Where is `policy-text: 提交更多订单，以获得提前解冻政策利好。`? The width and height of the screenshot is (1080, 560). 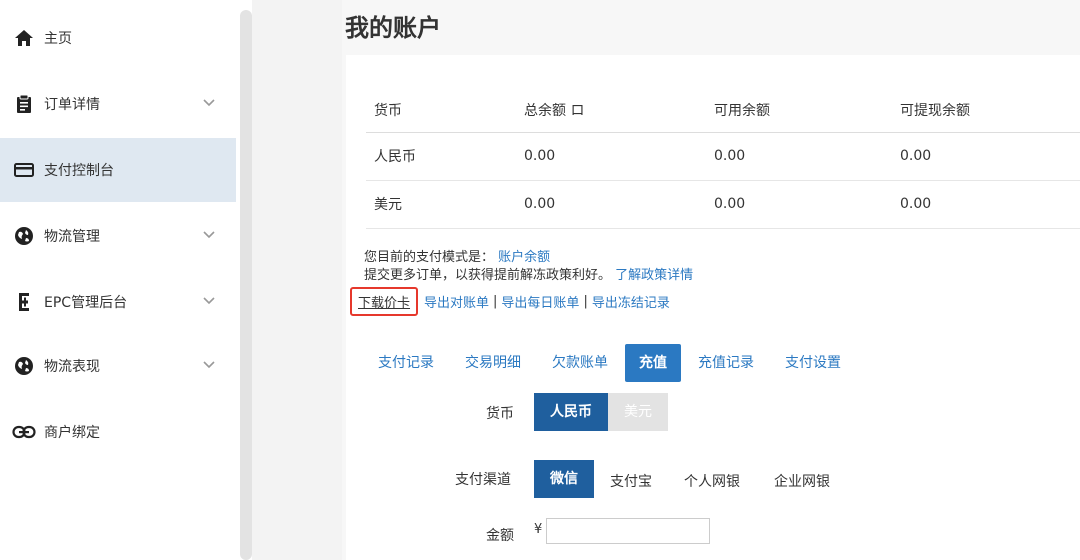
policy-text: 提交更多订单，以获得提前解冻政策利好。 is located at coordinates (488, 275).